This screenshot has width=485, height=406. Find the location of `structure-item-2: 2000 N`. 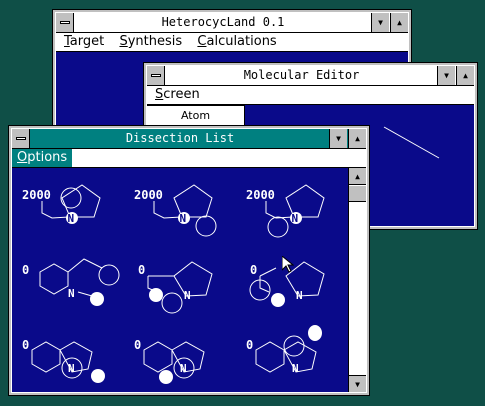

structure-item-2: 2000 N is located at coordinates (175, 210).